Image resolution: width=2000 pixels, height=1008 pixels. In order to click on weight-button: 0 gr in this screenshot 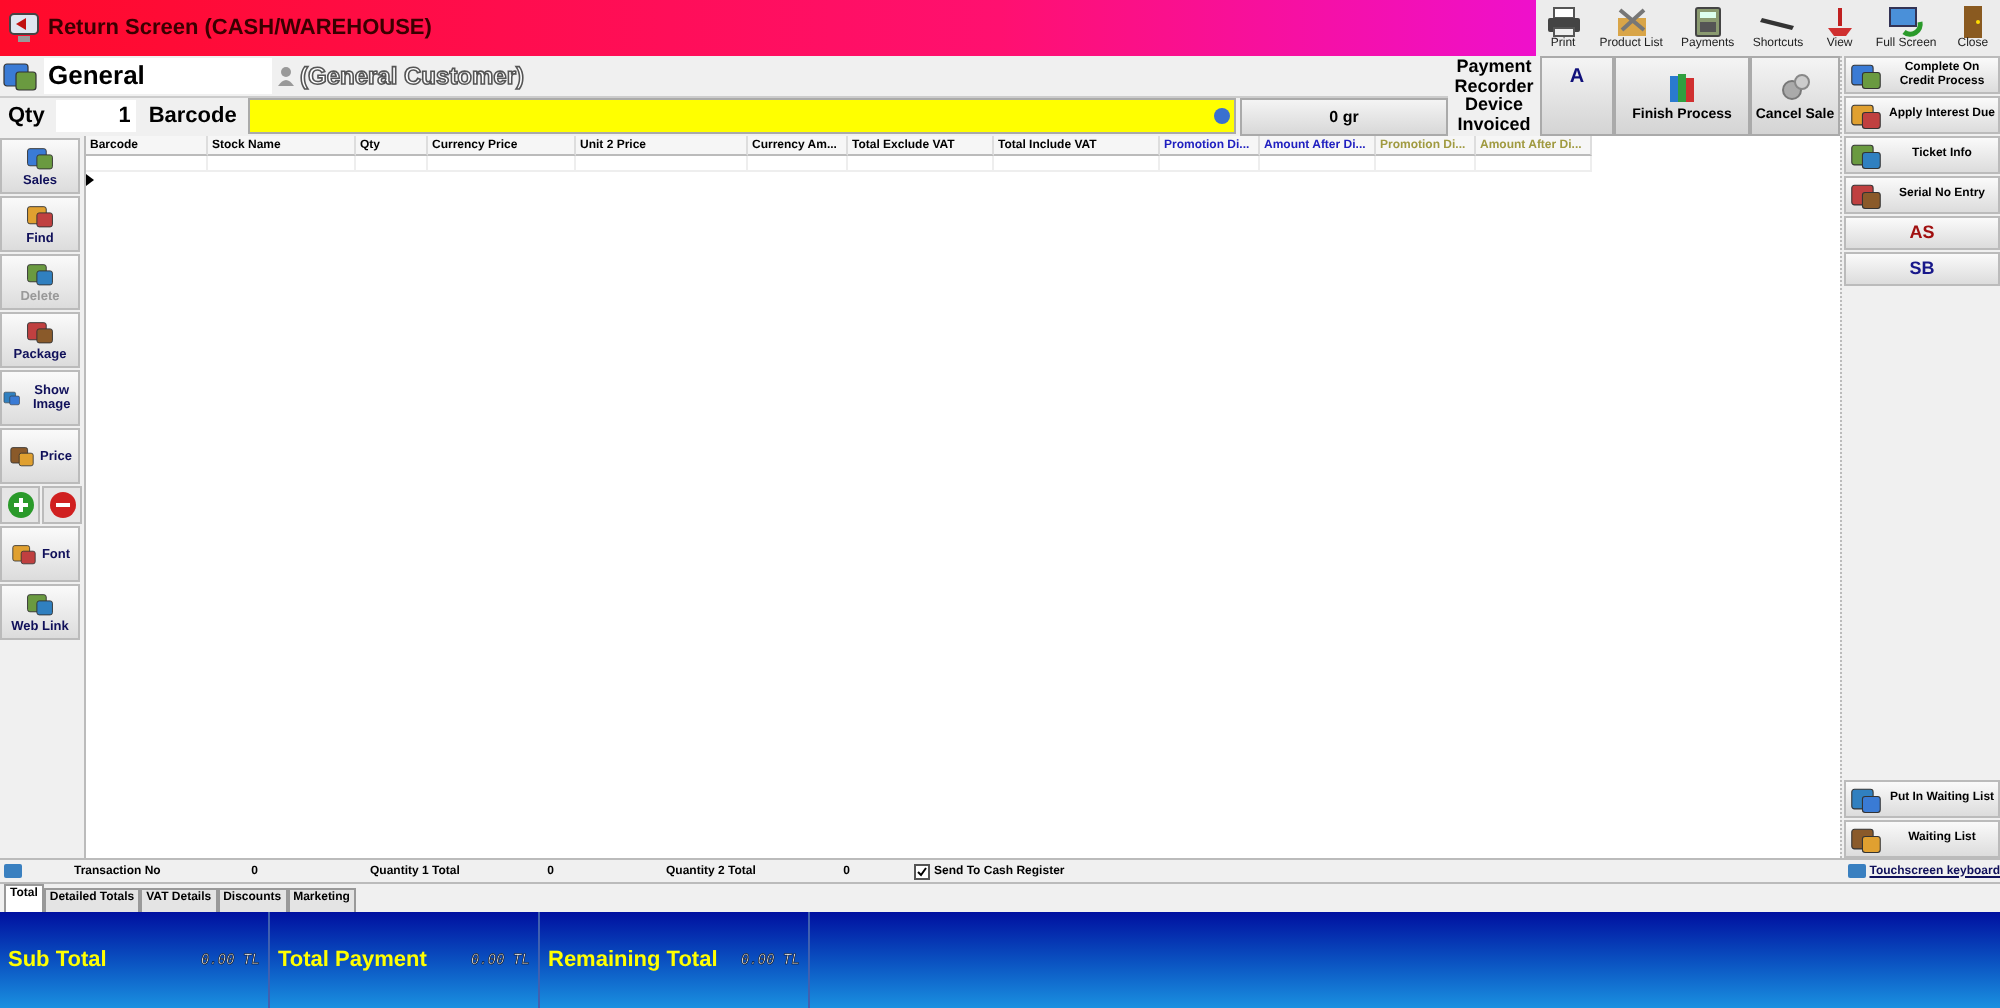, I will do `click(1344, 116)`.